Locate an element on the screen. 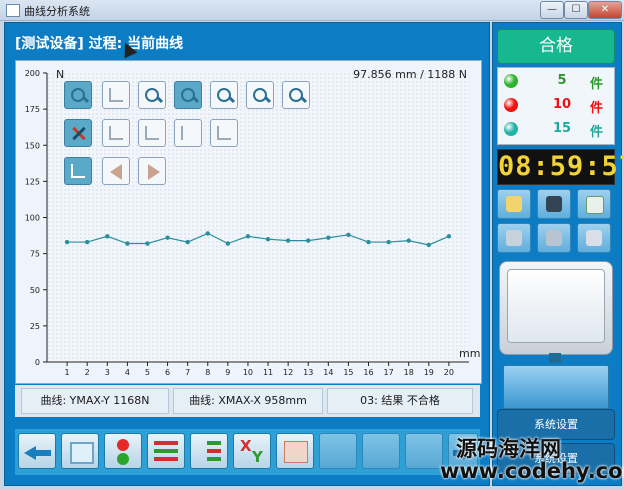 The image size is (624, 489). list-icon is located at coordinates (166, 451).